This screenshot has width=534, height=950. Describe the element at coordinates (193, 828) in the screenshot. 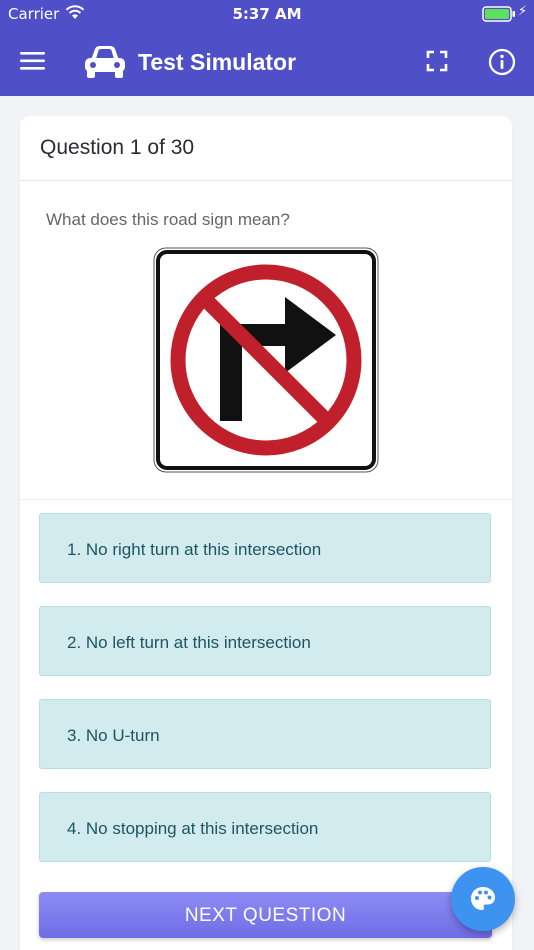

I see `answer-option-label: 4. No stopping at this intersection` at that location.